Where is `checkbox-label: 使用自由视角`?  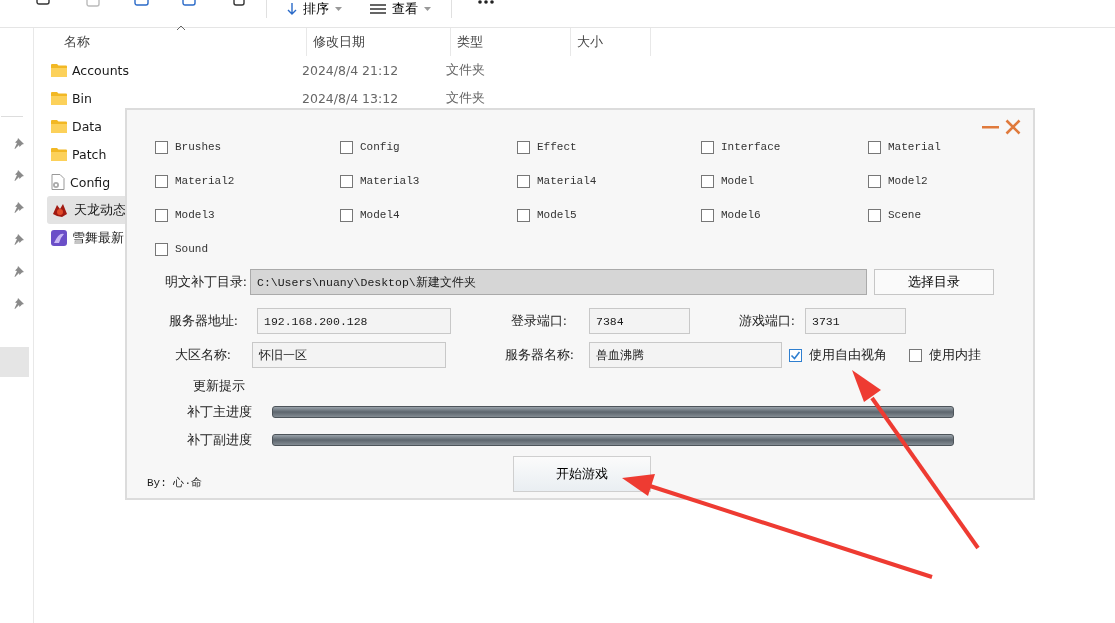
checkbox-label: 使用自由视角 is located at coordinates (848, 355).